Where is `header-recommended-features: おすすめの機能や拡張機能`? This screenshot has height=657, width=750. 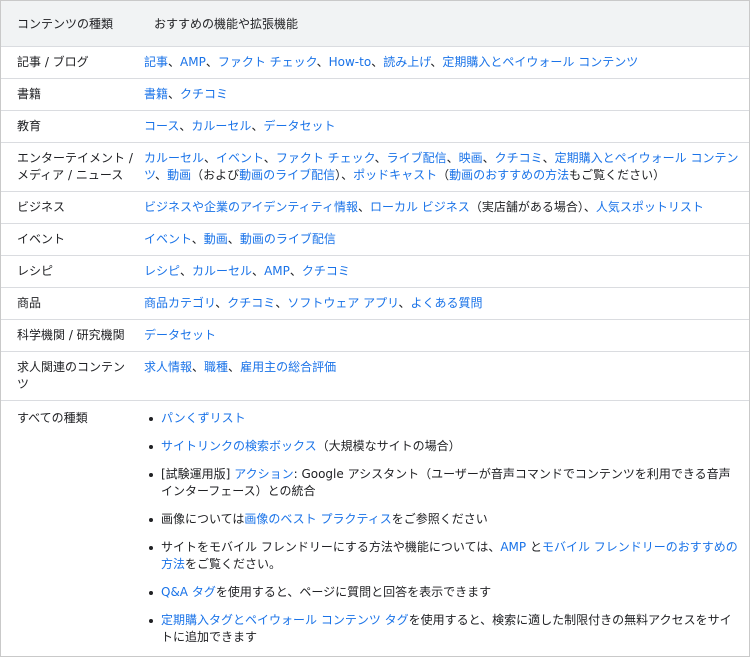
header-recommended-features: おすすめの機能や拡張機能 is located at coordinates (443, 24).